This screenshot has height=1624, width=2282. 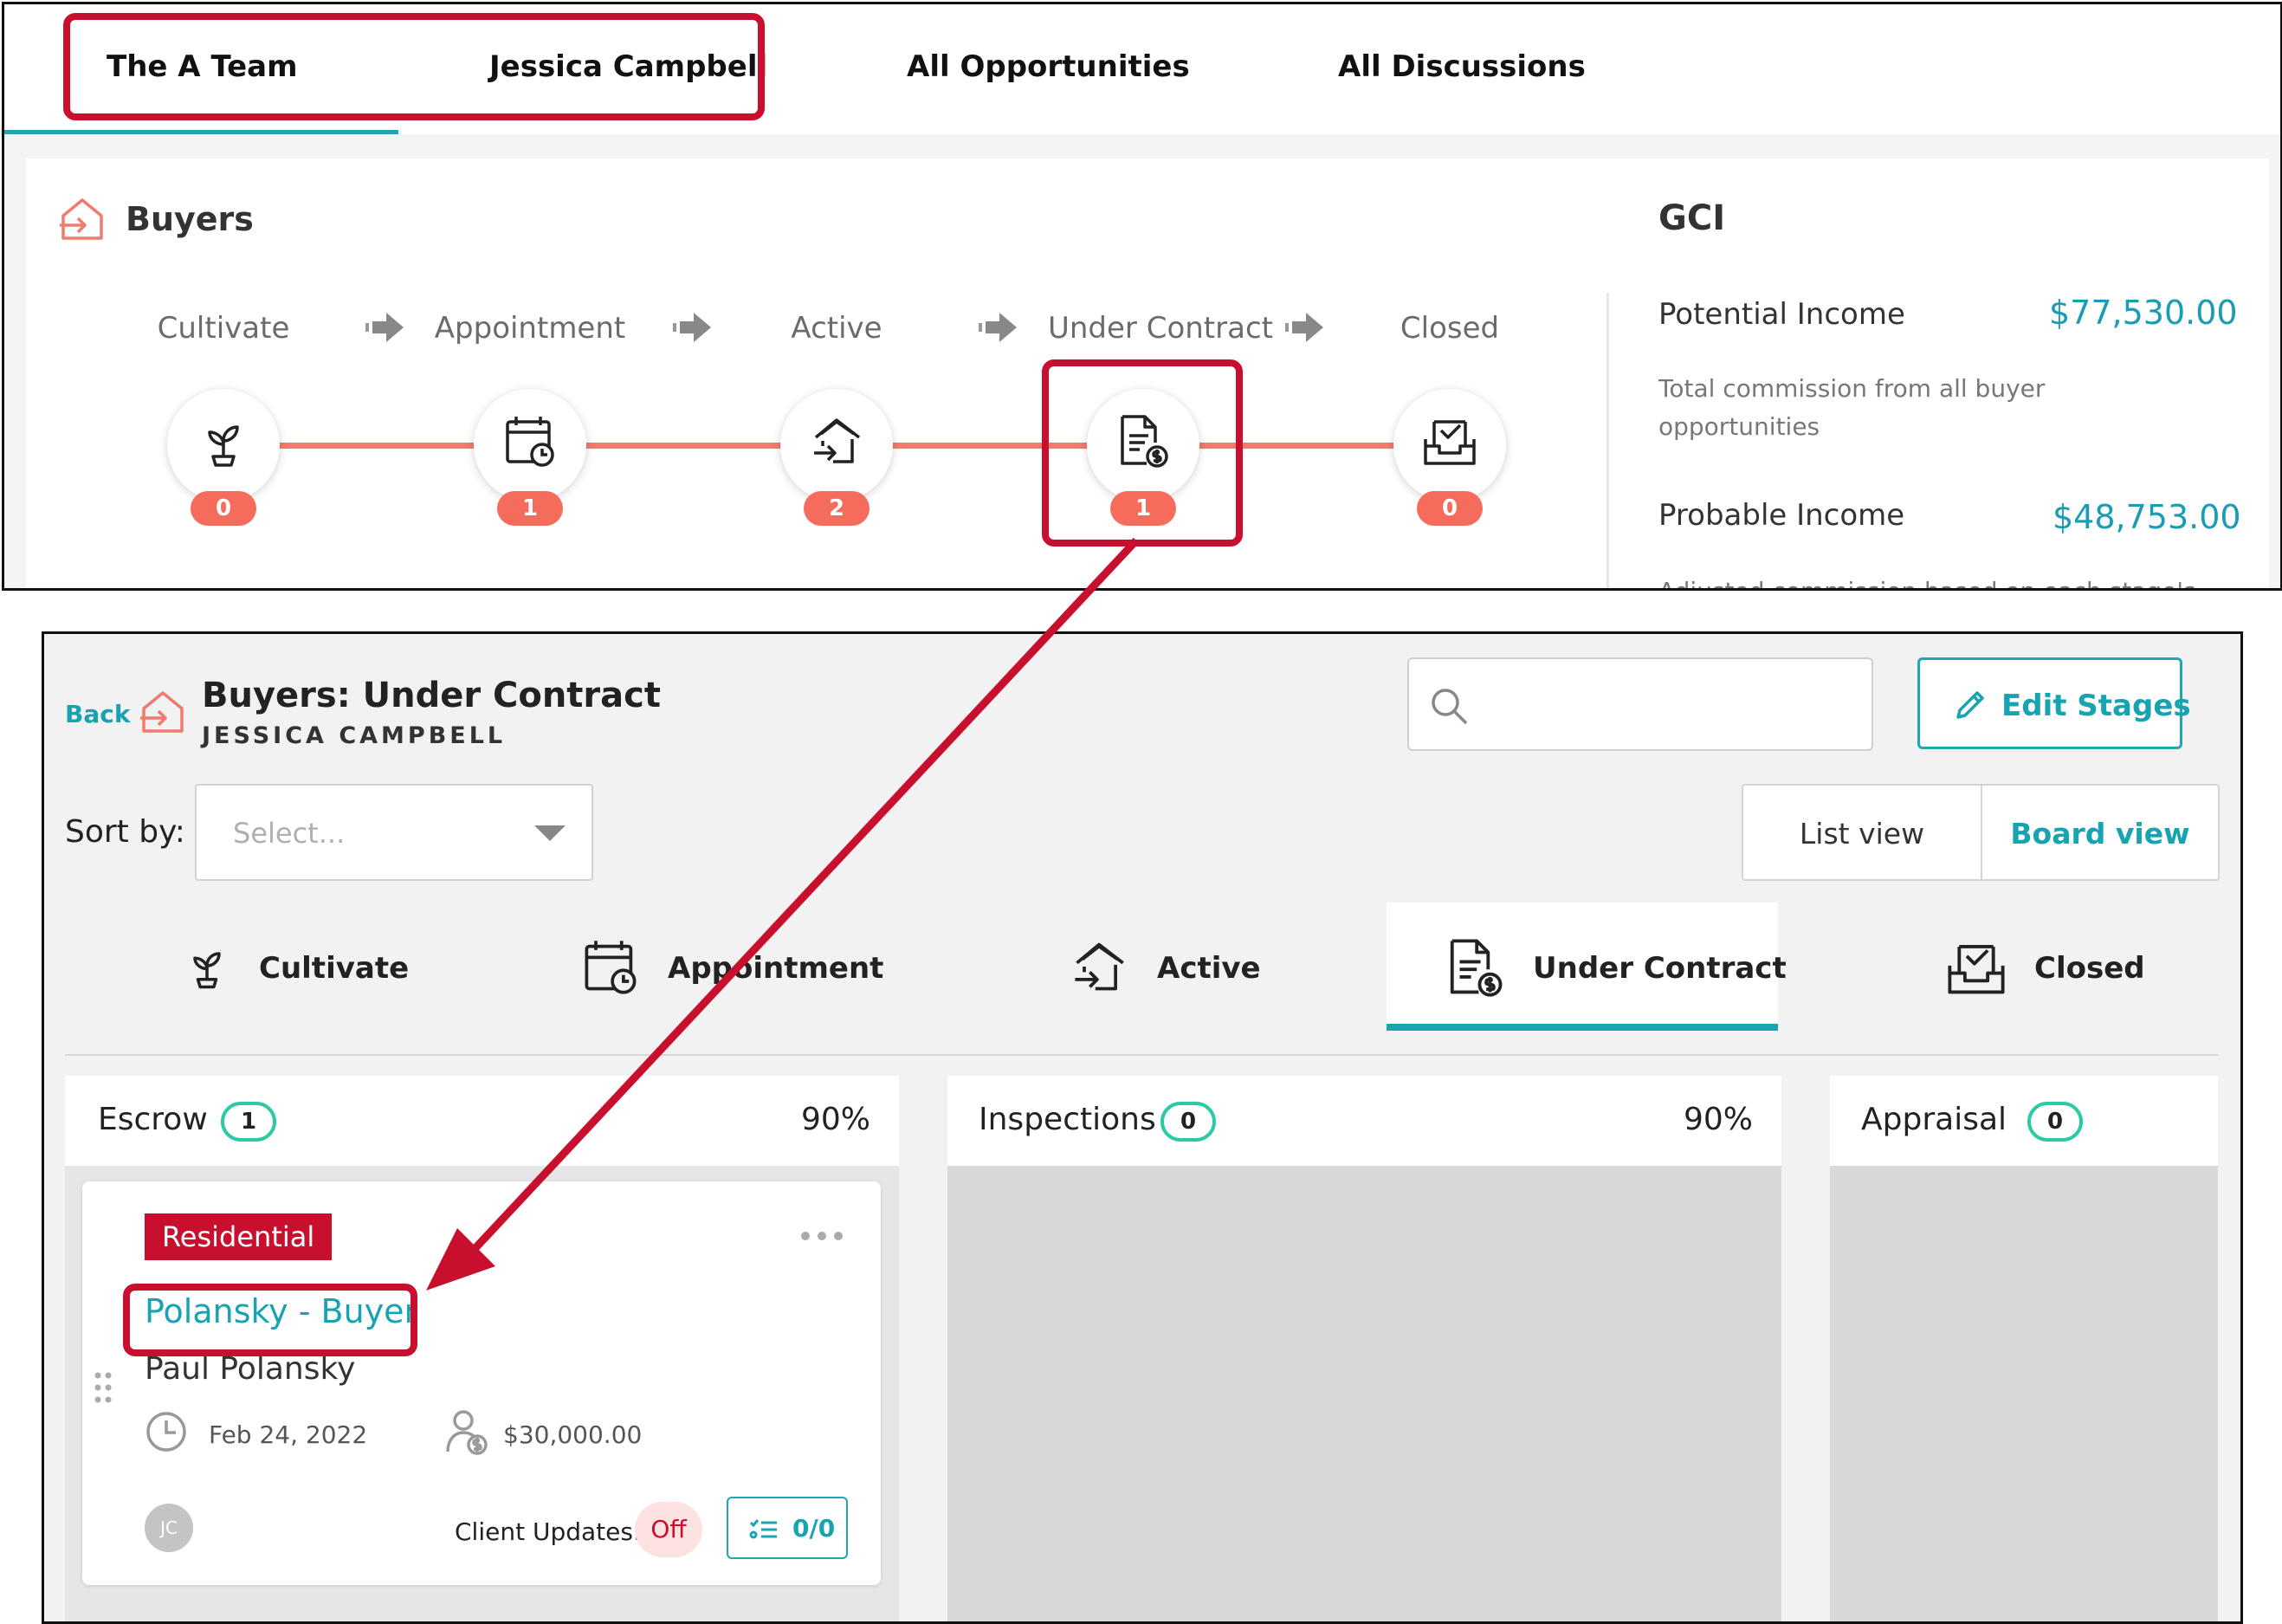 I want to click on annotation-arrow, so click(x=783, y=914).